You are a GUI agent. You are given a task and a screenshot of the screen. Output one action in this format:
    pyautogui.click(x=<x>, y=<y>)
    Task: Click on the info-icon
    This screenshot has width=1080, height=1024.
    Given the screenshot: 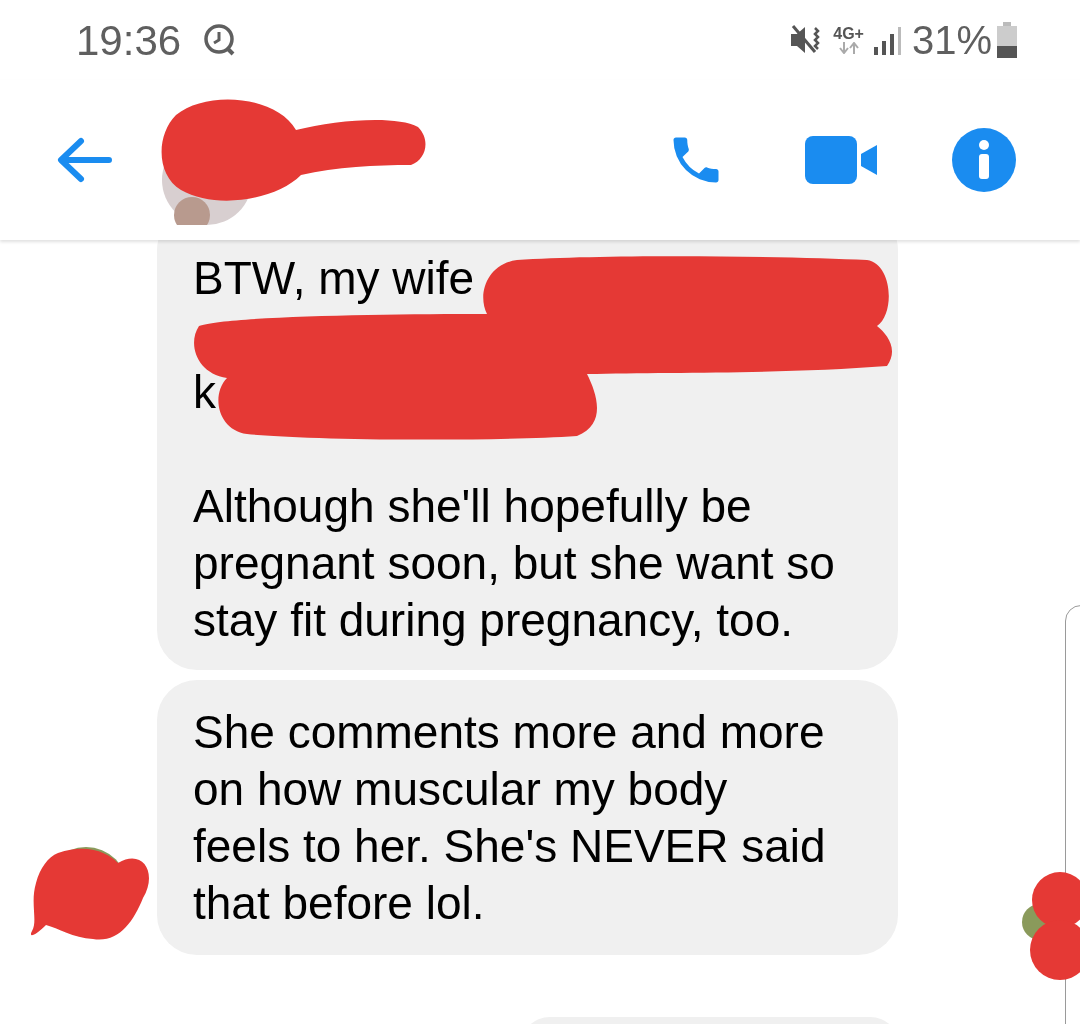 What is the action you would take?
    pyautogui.click(x=984, y=160)
    